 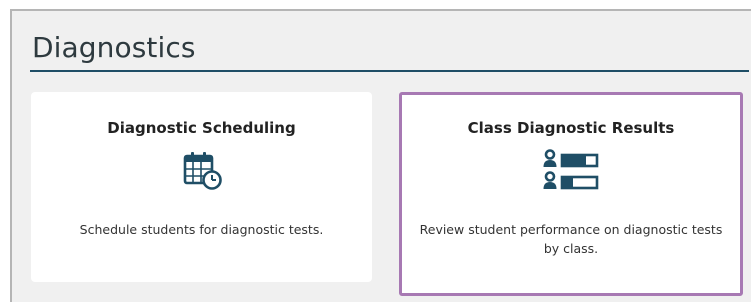 What do you see at coordinates (201, 229) in the screenshot?
I see `card-description: Schedule students for diagnostic tests.` at bounding box center [201, 229].